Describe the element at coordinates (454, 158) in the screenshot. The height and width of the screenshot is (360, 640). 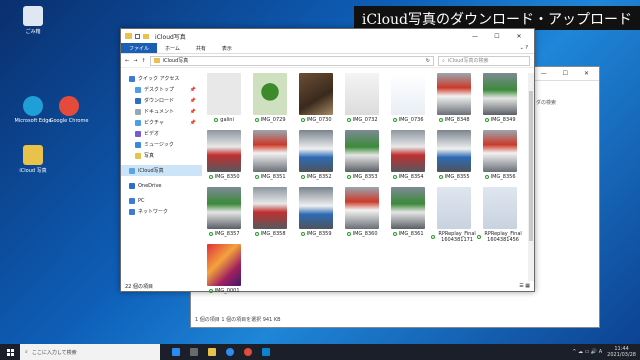
I see `file-item: IMG_8355` at that location.